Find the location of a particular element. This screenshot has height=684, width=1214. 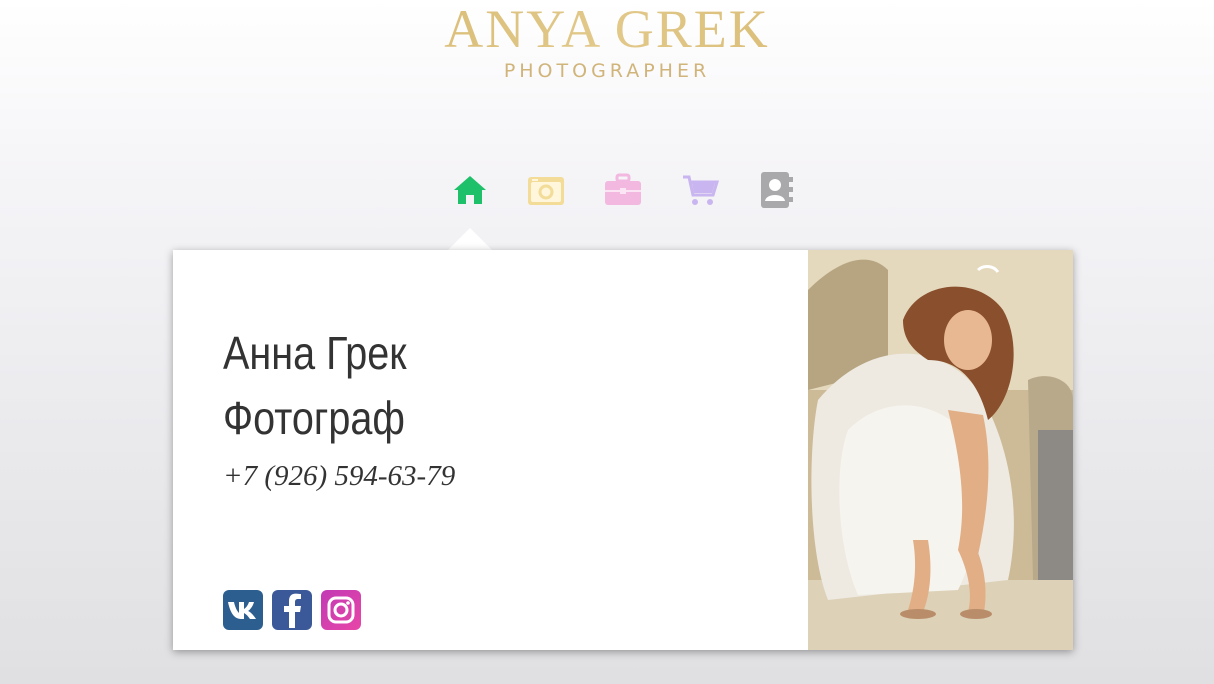

contacts-icon is located at coordinates (777, 190).